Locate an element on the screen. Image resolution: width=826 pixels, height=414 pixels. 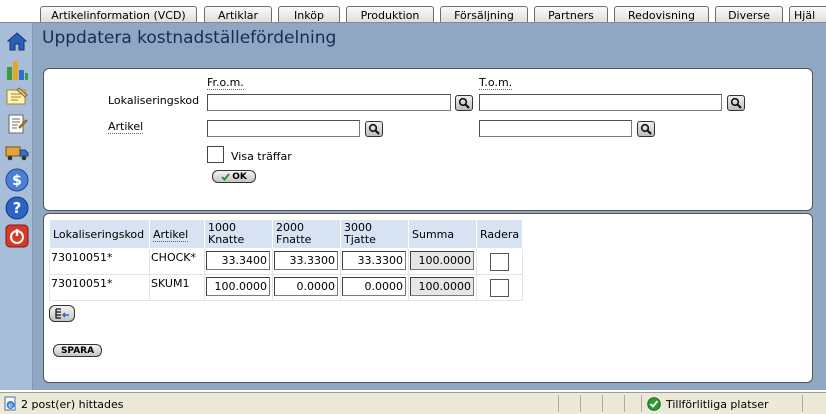
notepad-icon is located at coordinates (17, 96).